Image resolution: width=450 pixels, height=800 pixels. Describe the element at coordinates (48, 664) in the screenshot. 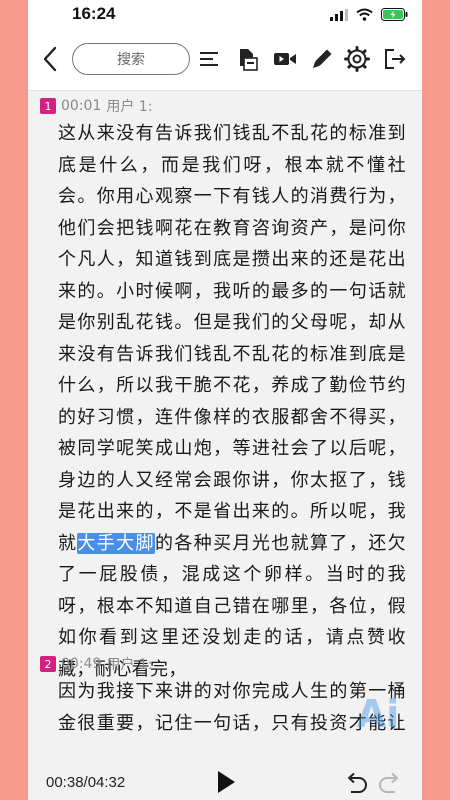

I see `segment-index-badge: 2` at that location.